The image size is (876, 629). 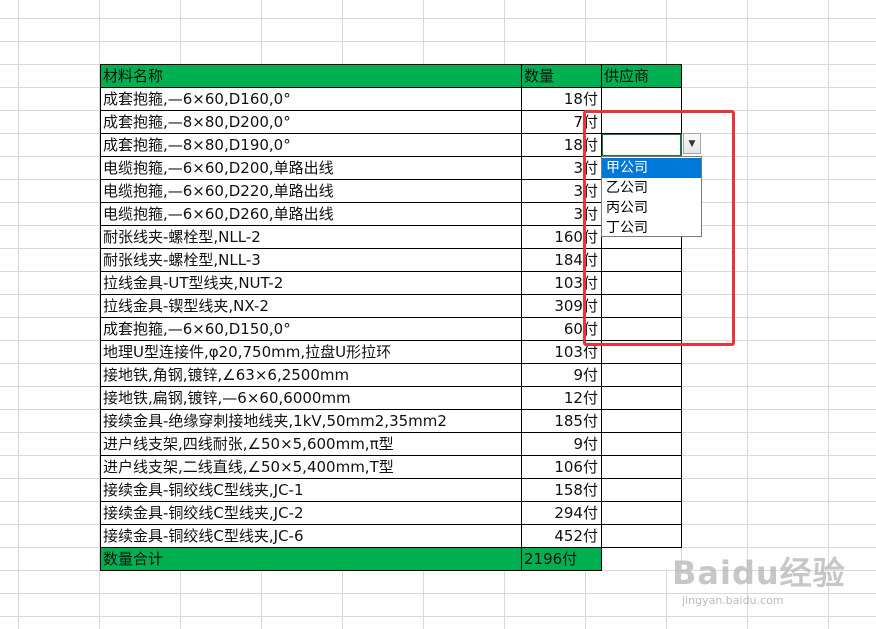 What do you see at coordinates (561, 559) in the screenshot?
I see `total-value: 2196付` at bounding box center [561, 559].